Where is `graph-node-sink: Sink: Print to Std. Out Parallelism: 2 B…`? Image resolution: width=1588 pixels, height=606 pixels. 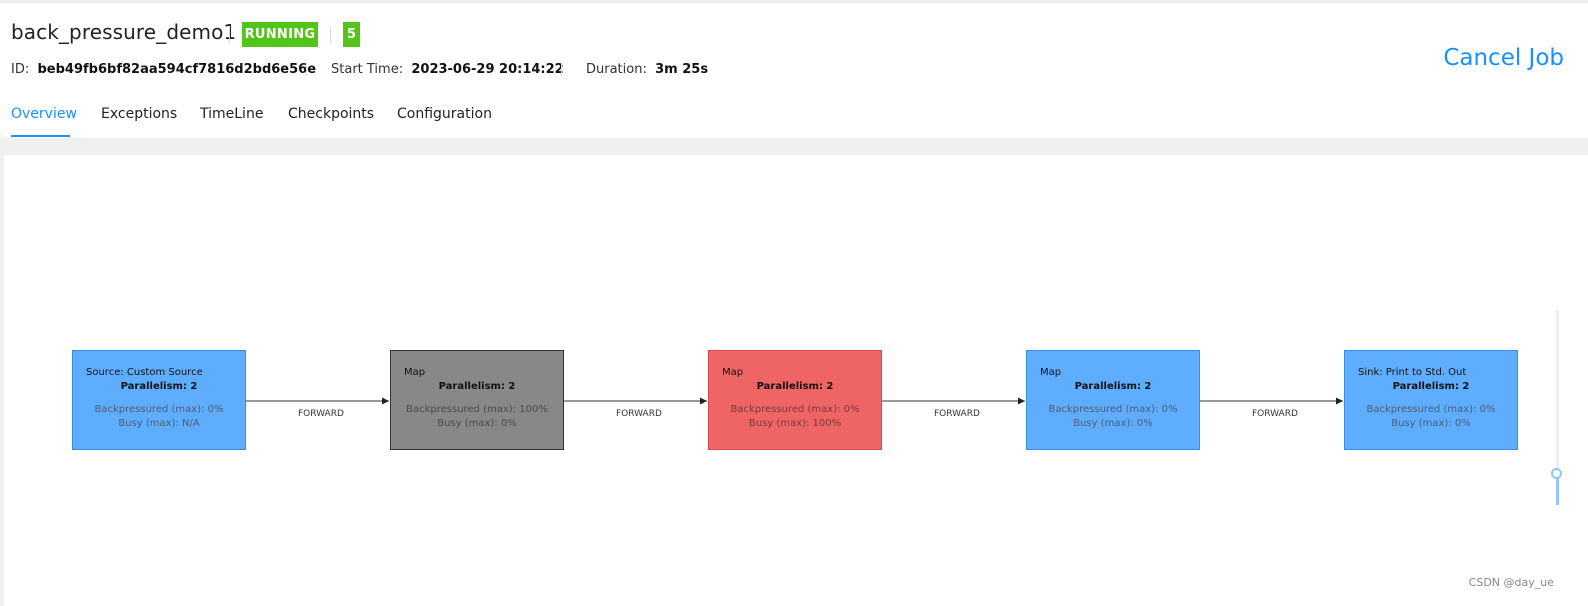 graph-node-sink: Sink: Print to Std. Out Parallelism: 2 B… is located at coordinates (1431, 400).